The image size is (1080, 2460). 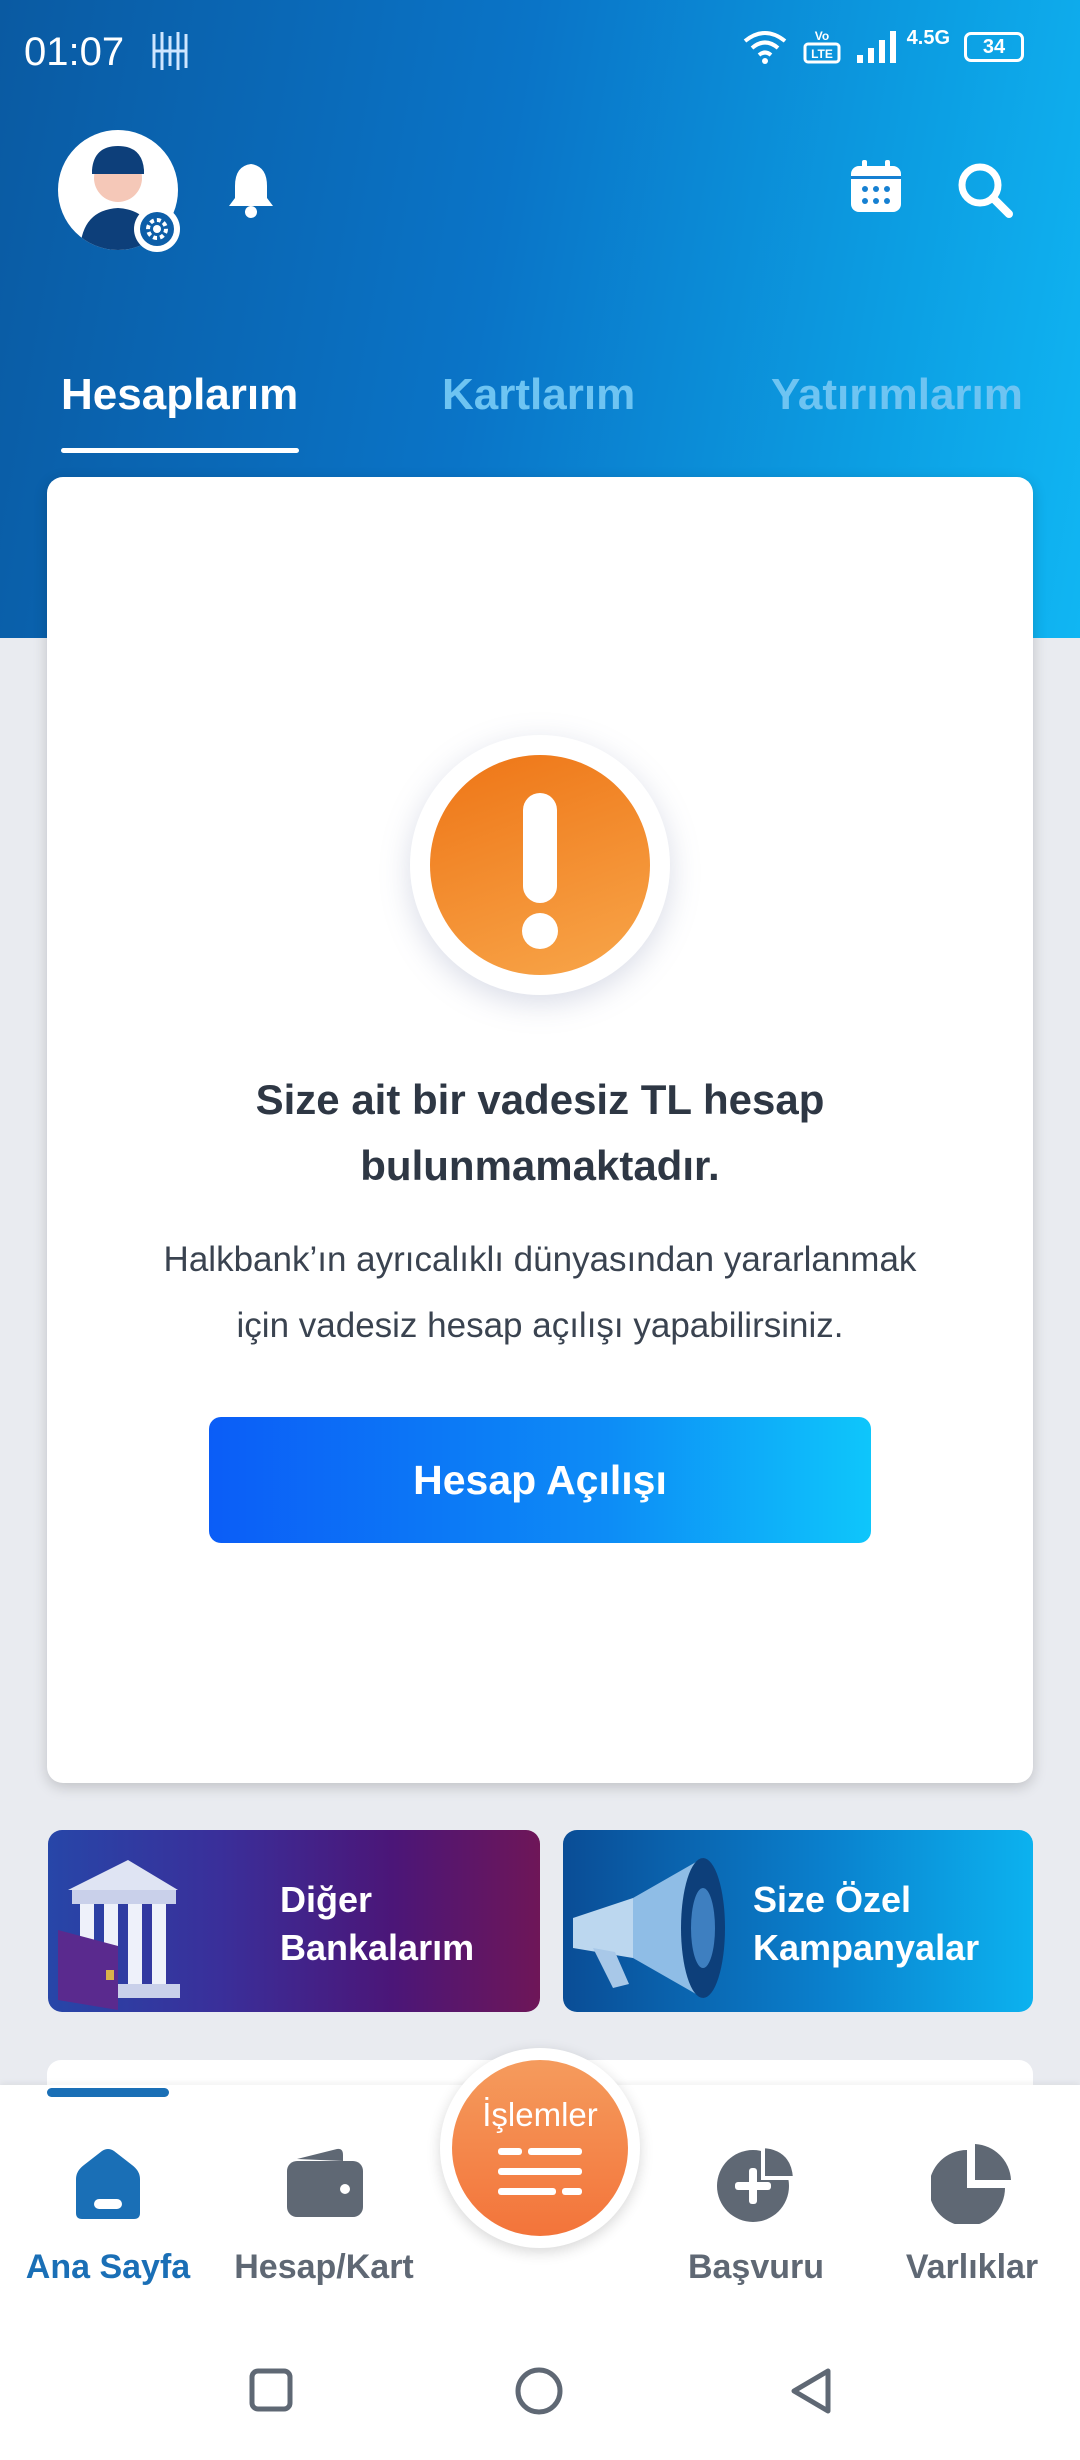 I want to click on campaigns-line2: Kampanyalar, so click(x=866, y=1947).